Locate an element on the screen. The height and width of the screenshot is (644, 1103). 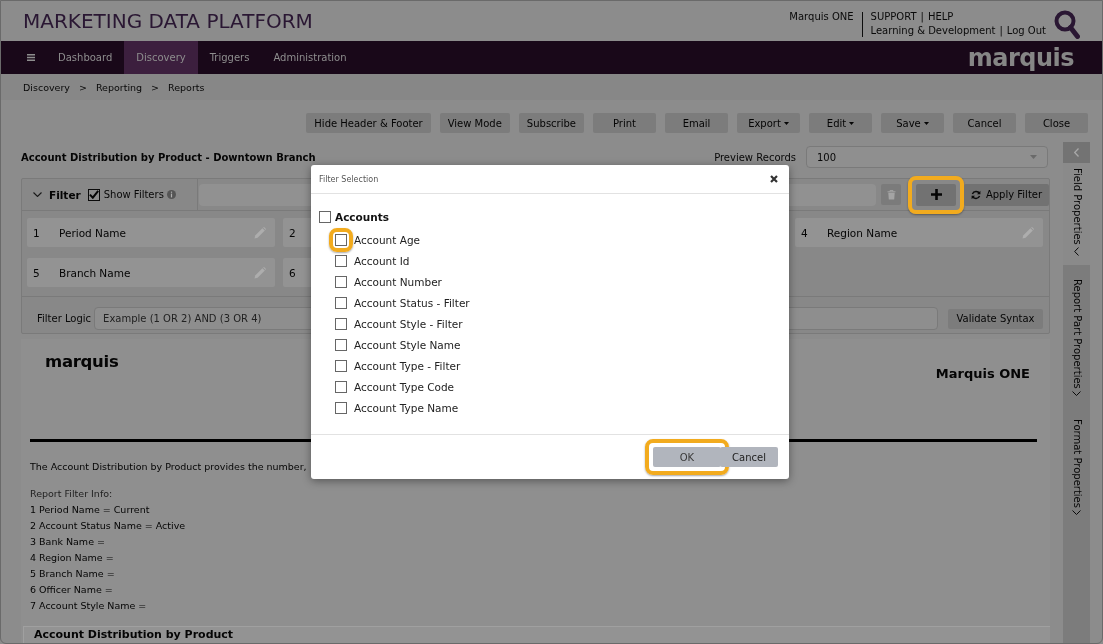
filter-name: Branch Name is located at coordinates (95, 272).